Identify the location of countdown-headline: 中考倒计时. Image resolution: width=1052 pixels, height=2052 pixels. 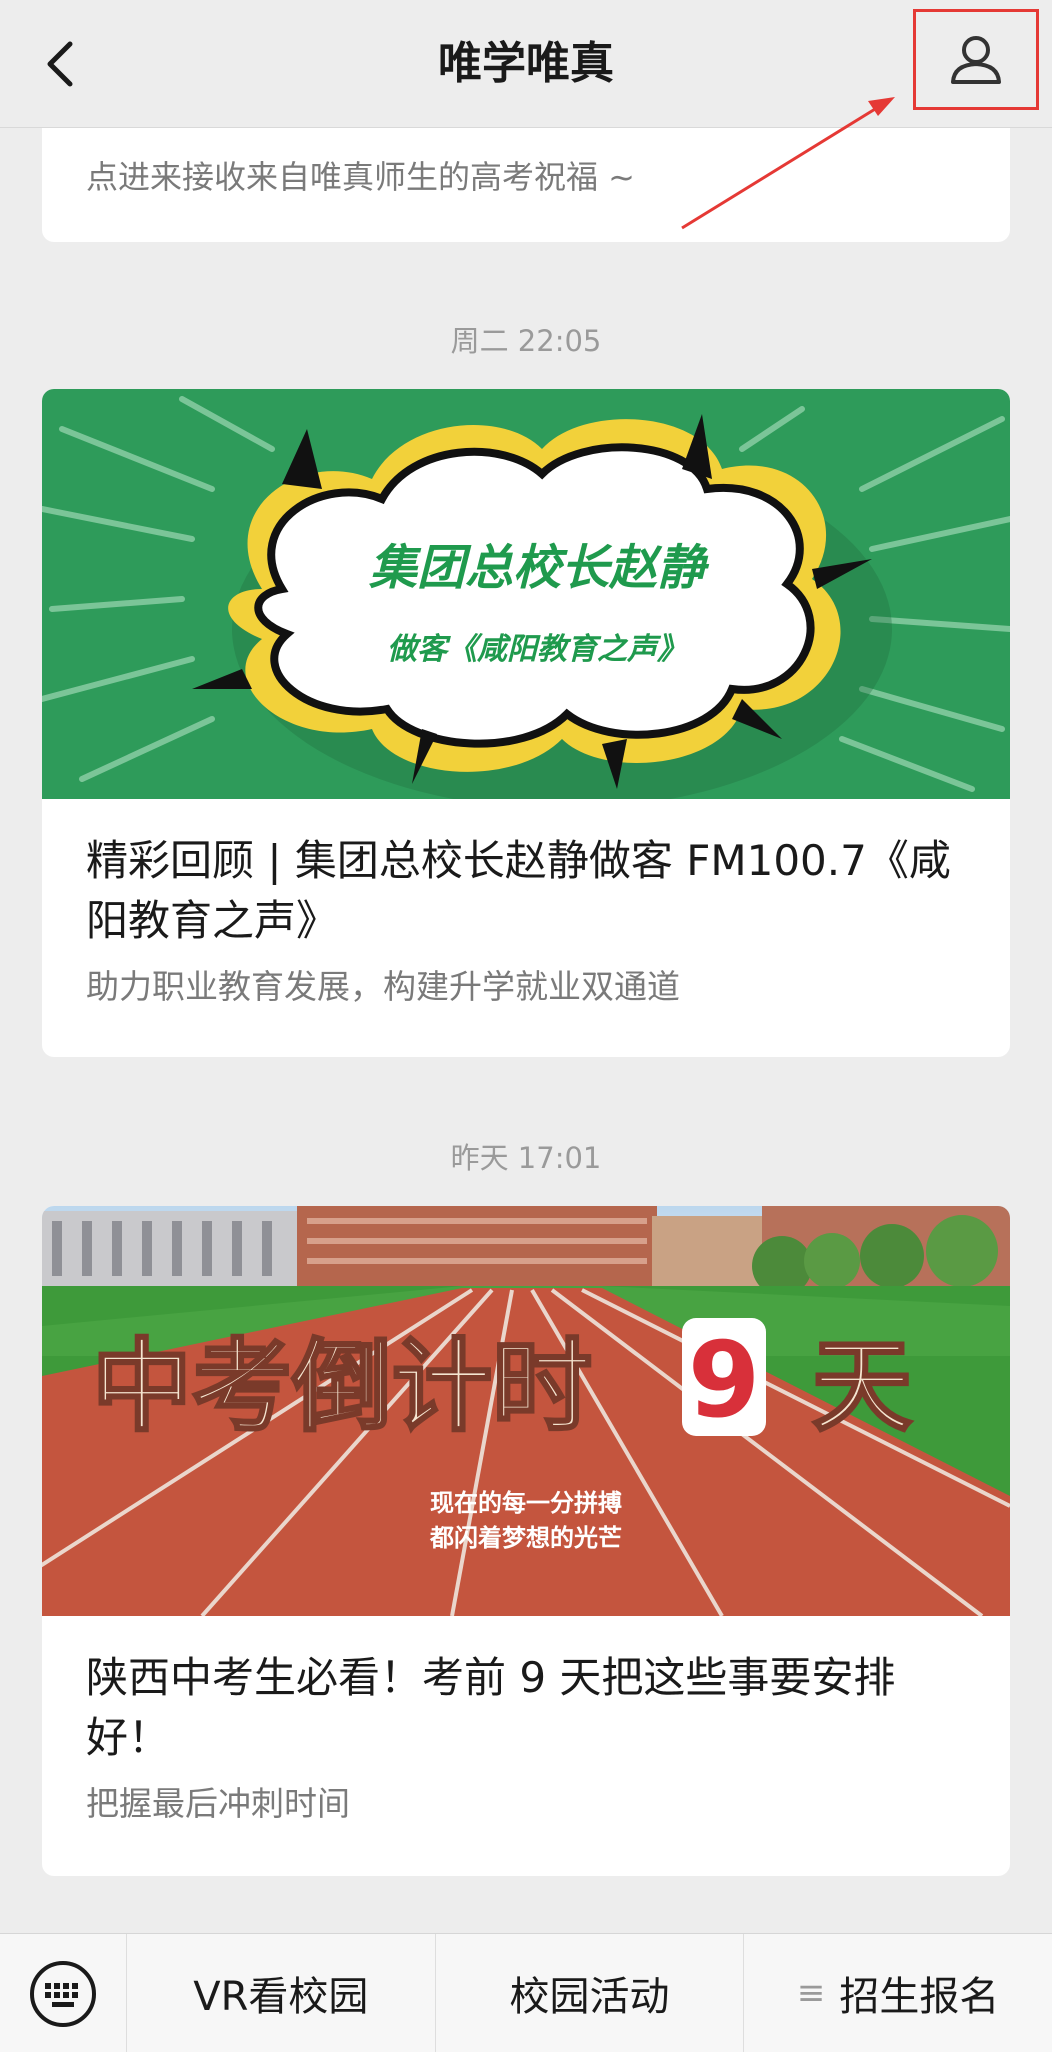
(342, 1386).